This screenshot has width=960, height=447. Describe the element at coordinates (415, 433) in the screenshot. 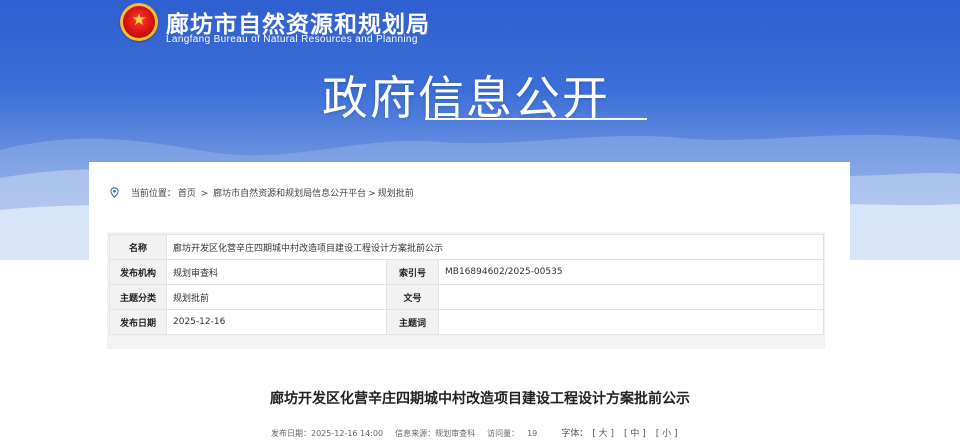

I see `source-label: 信息来源：` at that location.